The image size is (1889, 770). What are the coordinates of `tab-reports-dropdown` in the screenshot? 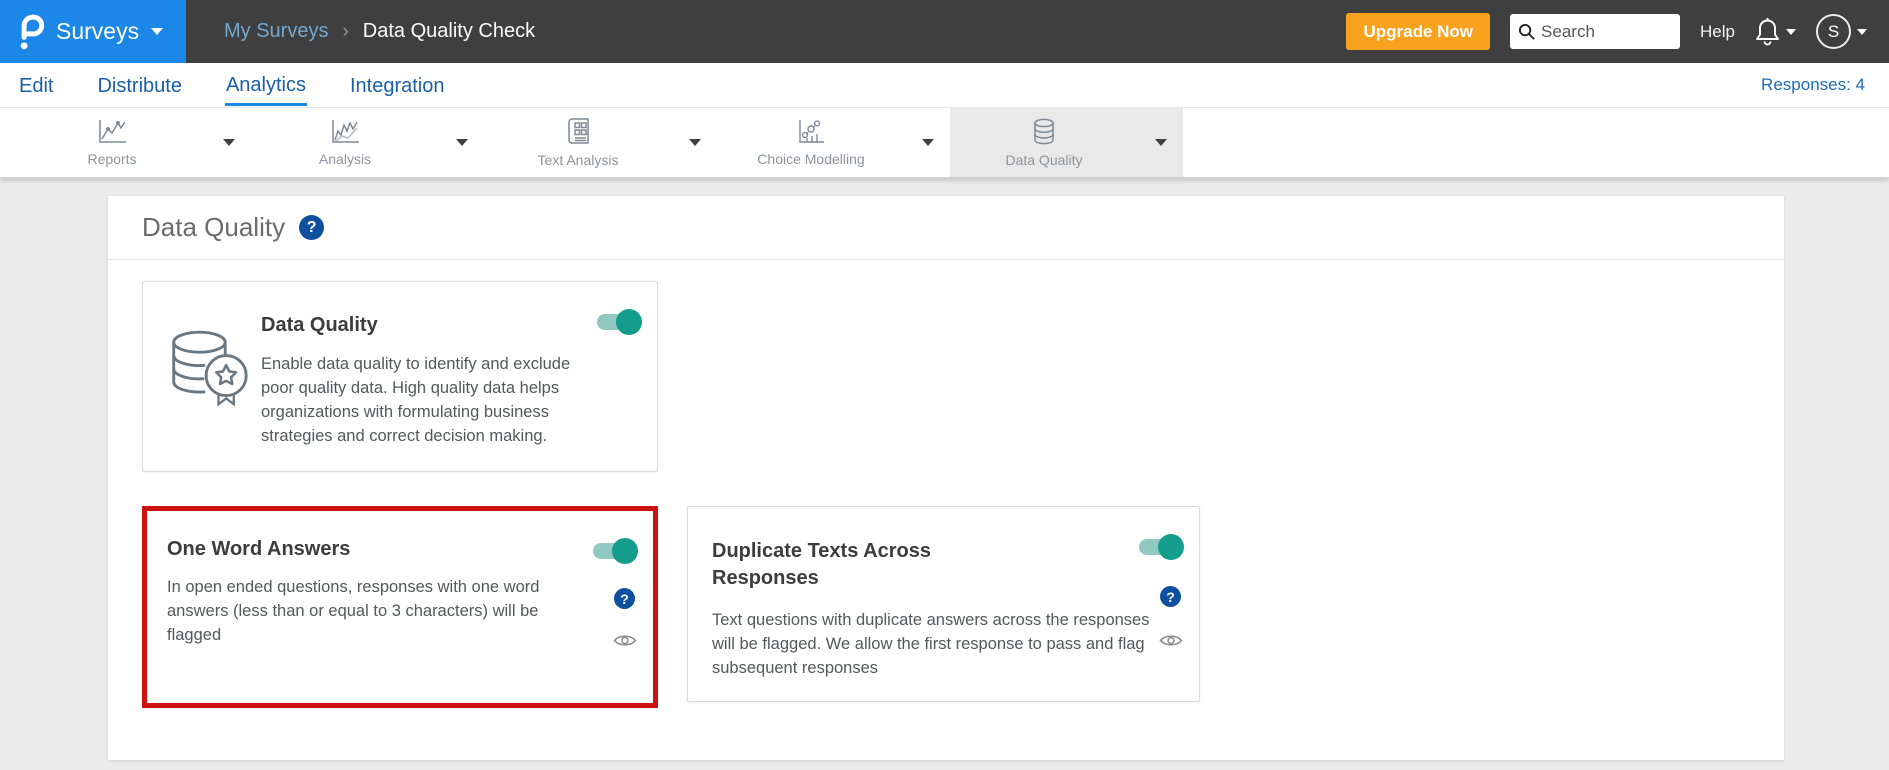 It's located at (228, 142).